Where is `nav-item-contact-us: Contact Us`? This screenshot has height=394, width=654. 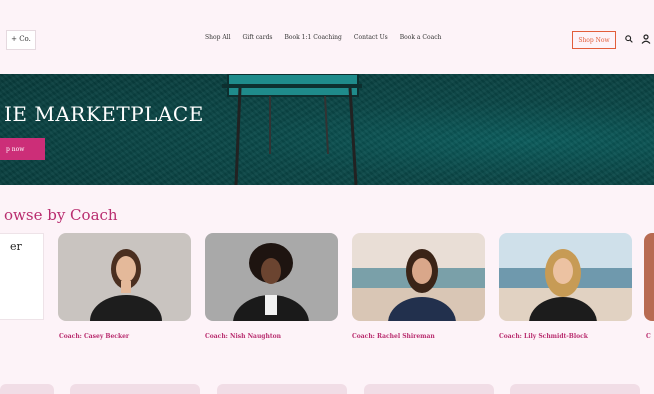 nav-item-contact-us: Contact Us is located at coordinates (371, 41).